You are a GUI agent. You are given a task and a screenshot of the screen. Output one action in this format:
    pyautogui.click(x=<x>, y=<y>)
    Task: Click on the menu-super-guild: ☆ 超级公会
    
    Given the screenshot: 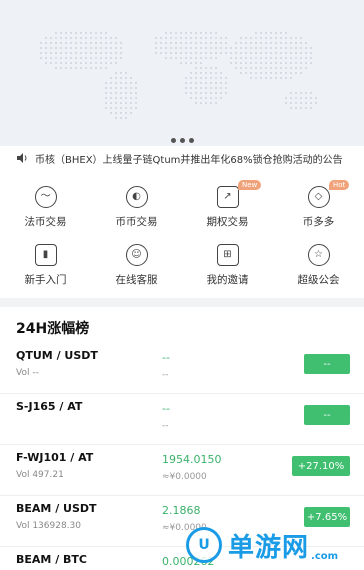 What is the action you would take?
    pyautogui.click(x=318, y=265)
    